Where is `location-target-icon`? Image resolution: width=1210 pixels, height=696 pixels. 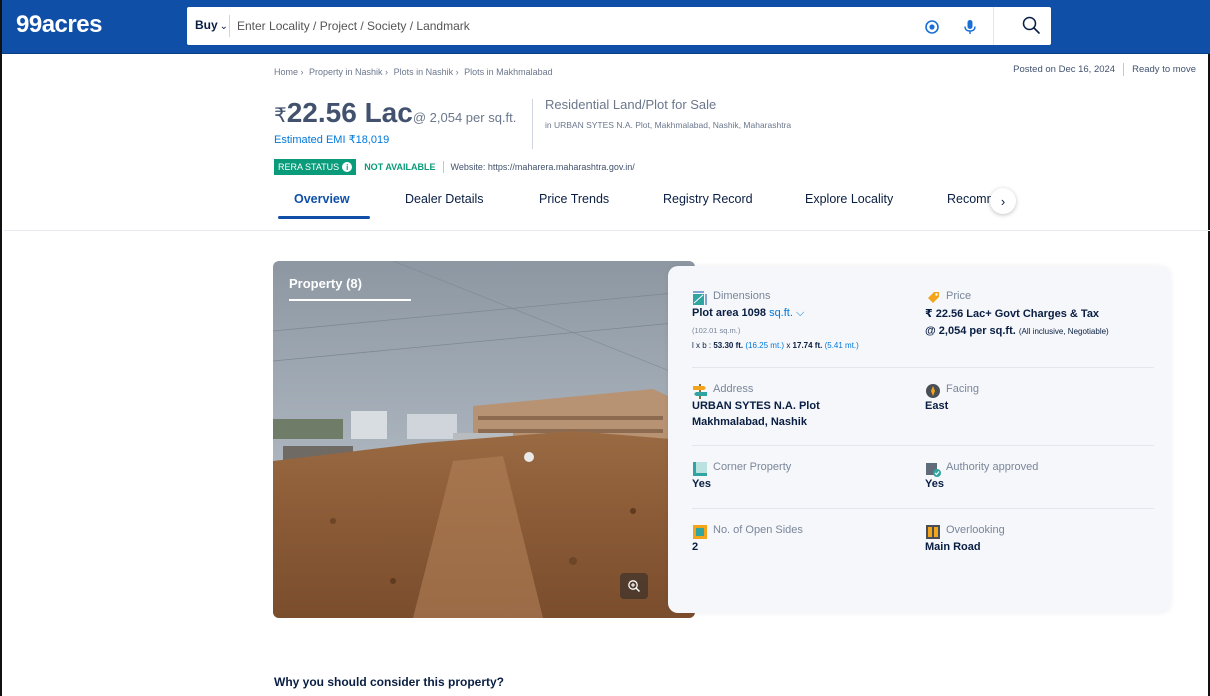 location-target-icon is located at coordinates (932, 27).